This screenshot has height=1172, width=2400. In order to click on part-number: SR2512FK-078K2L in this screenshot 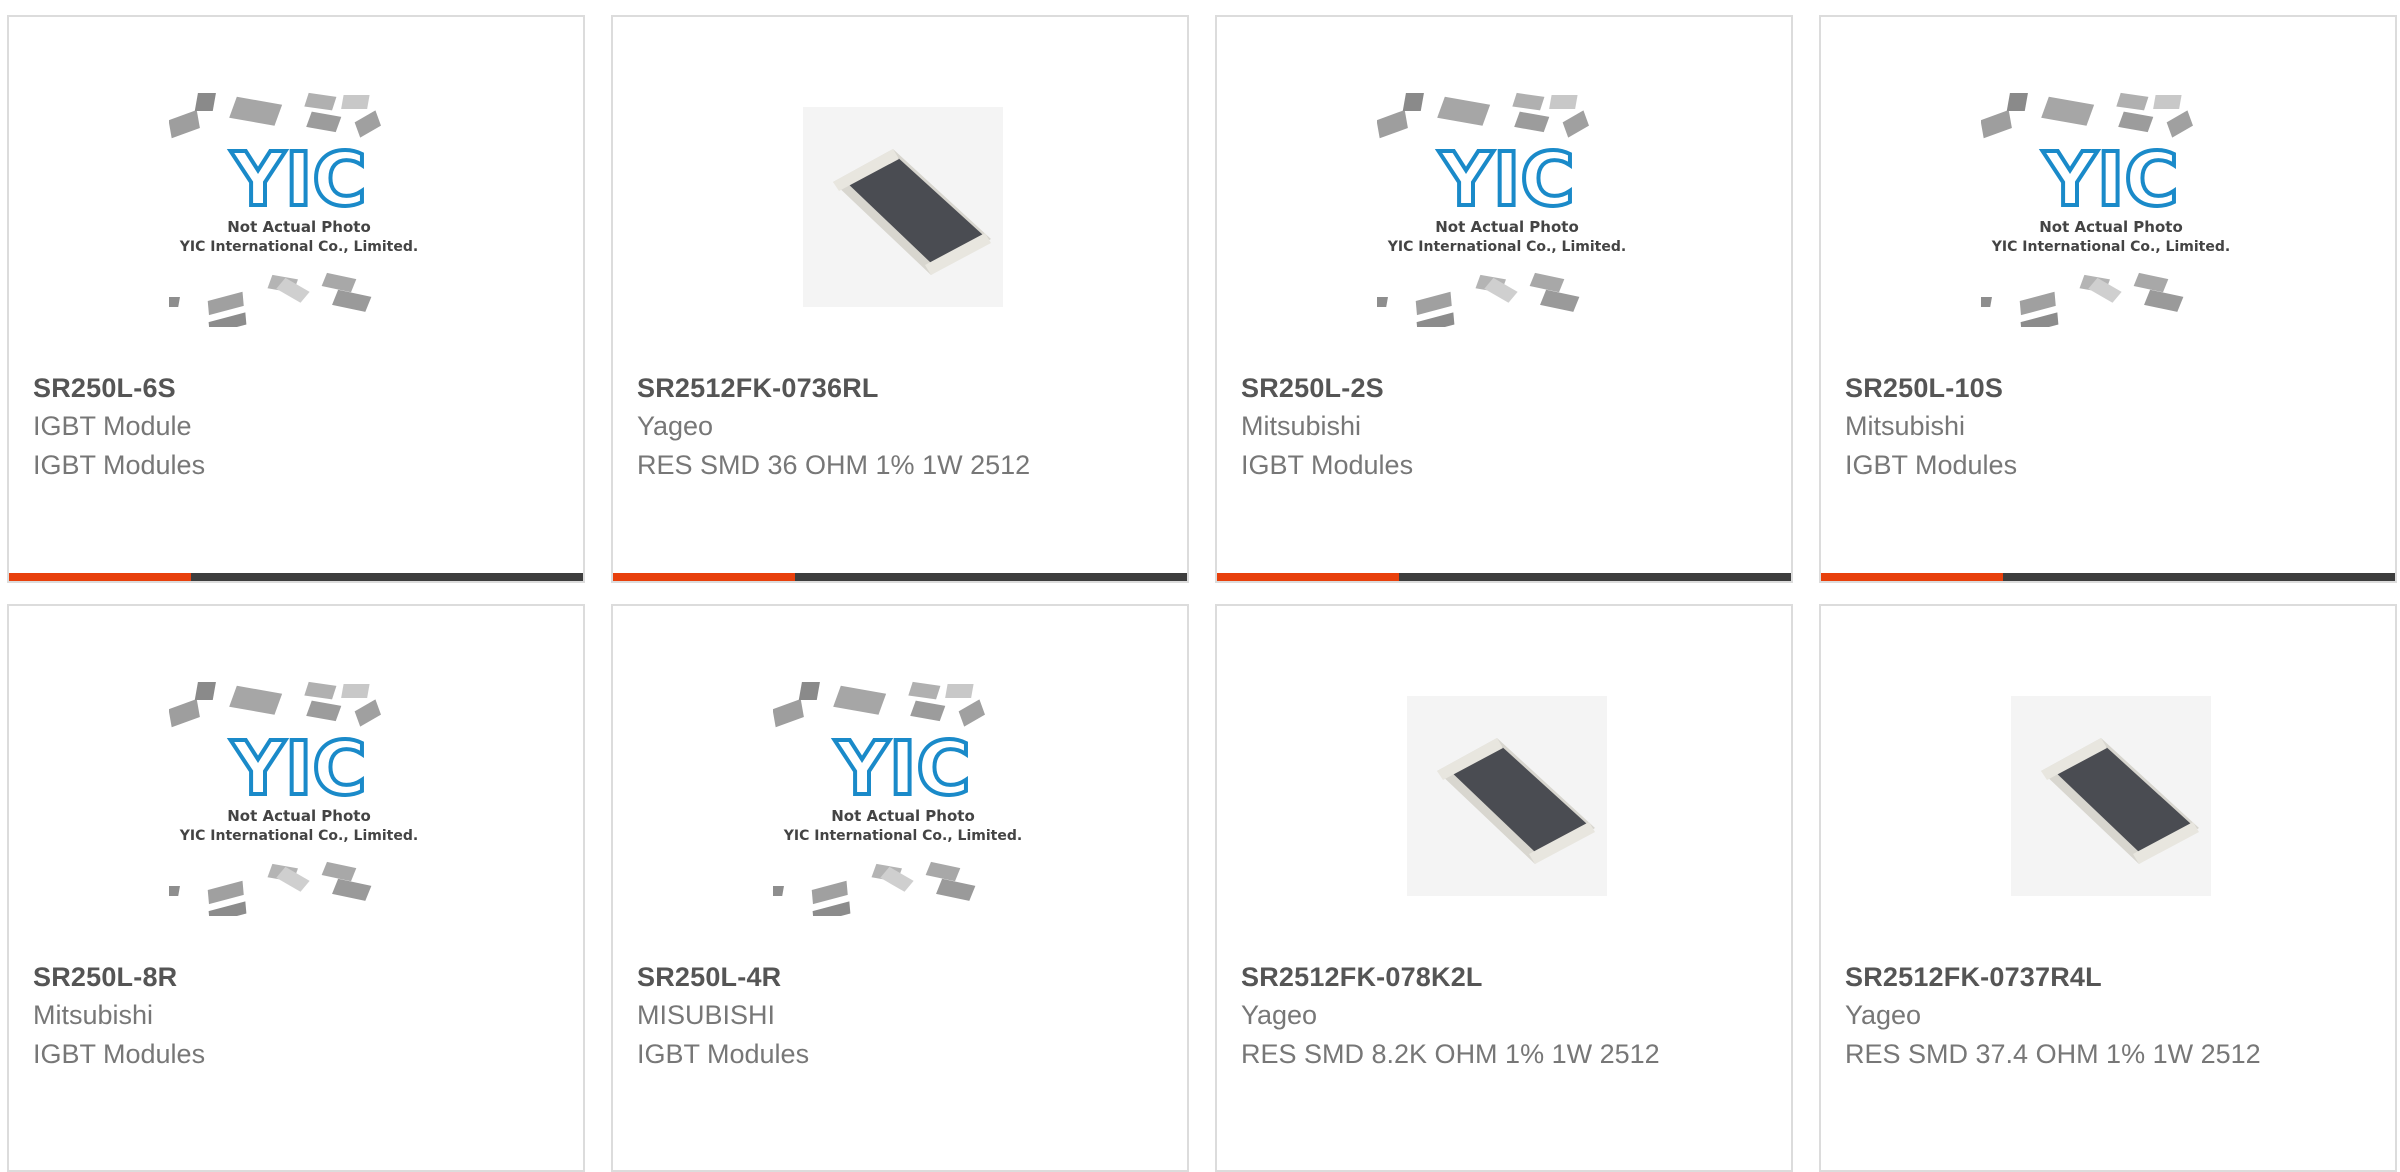, I will do `click(1362, 977)`.